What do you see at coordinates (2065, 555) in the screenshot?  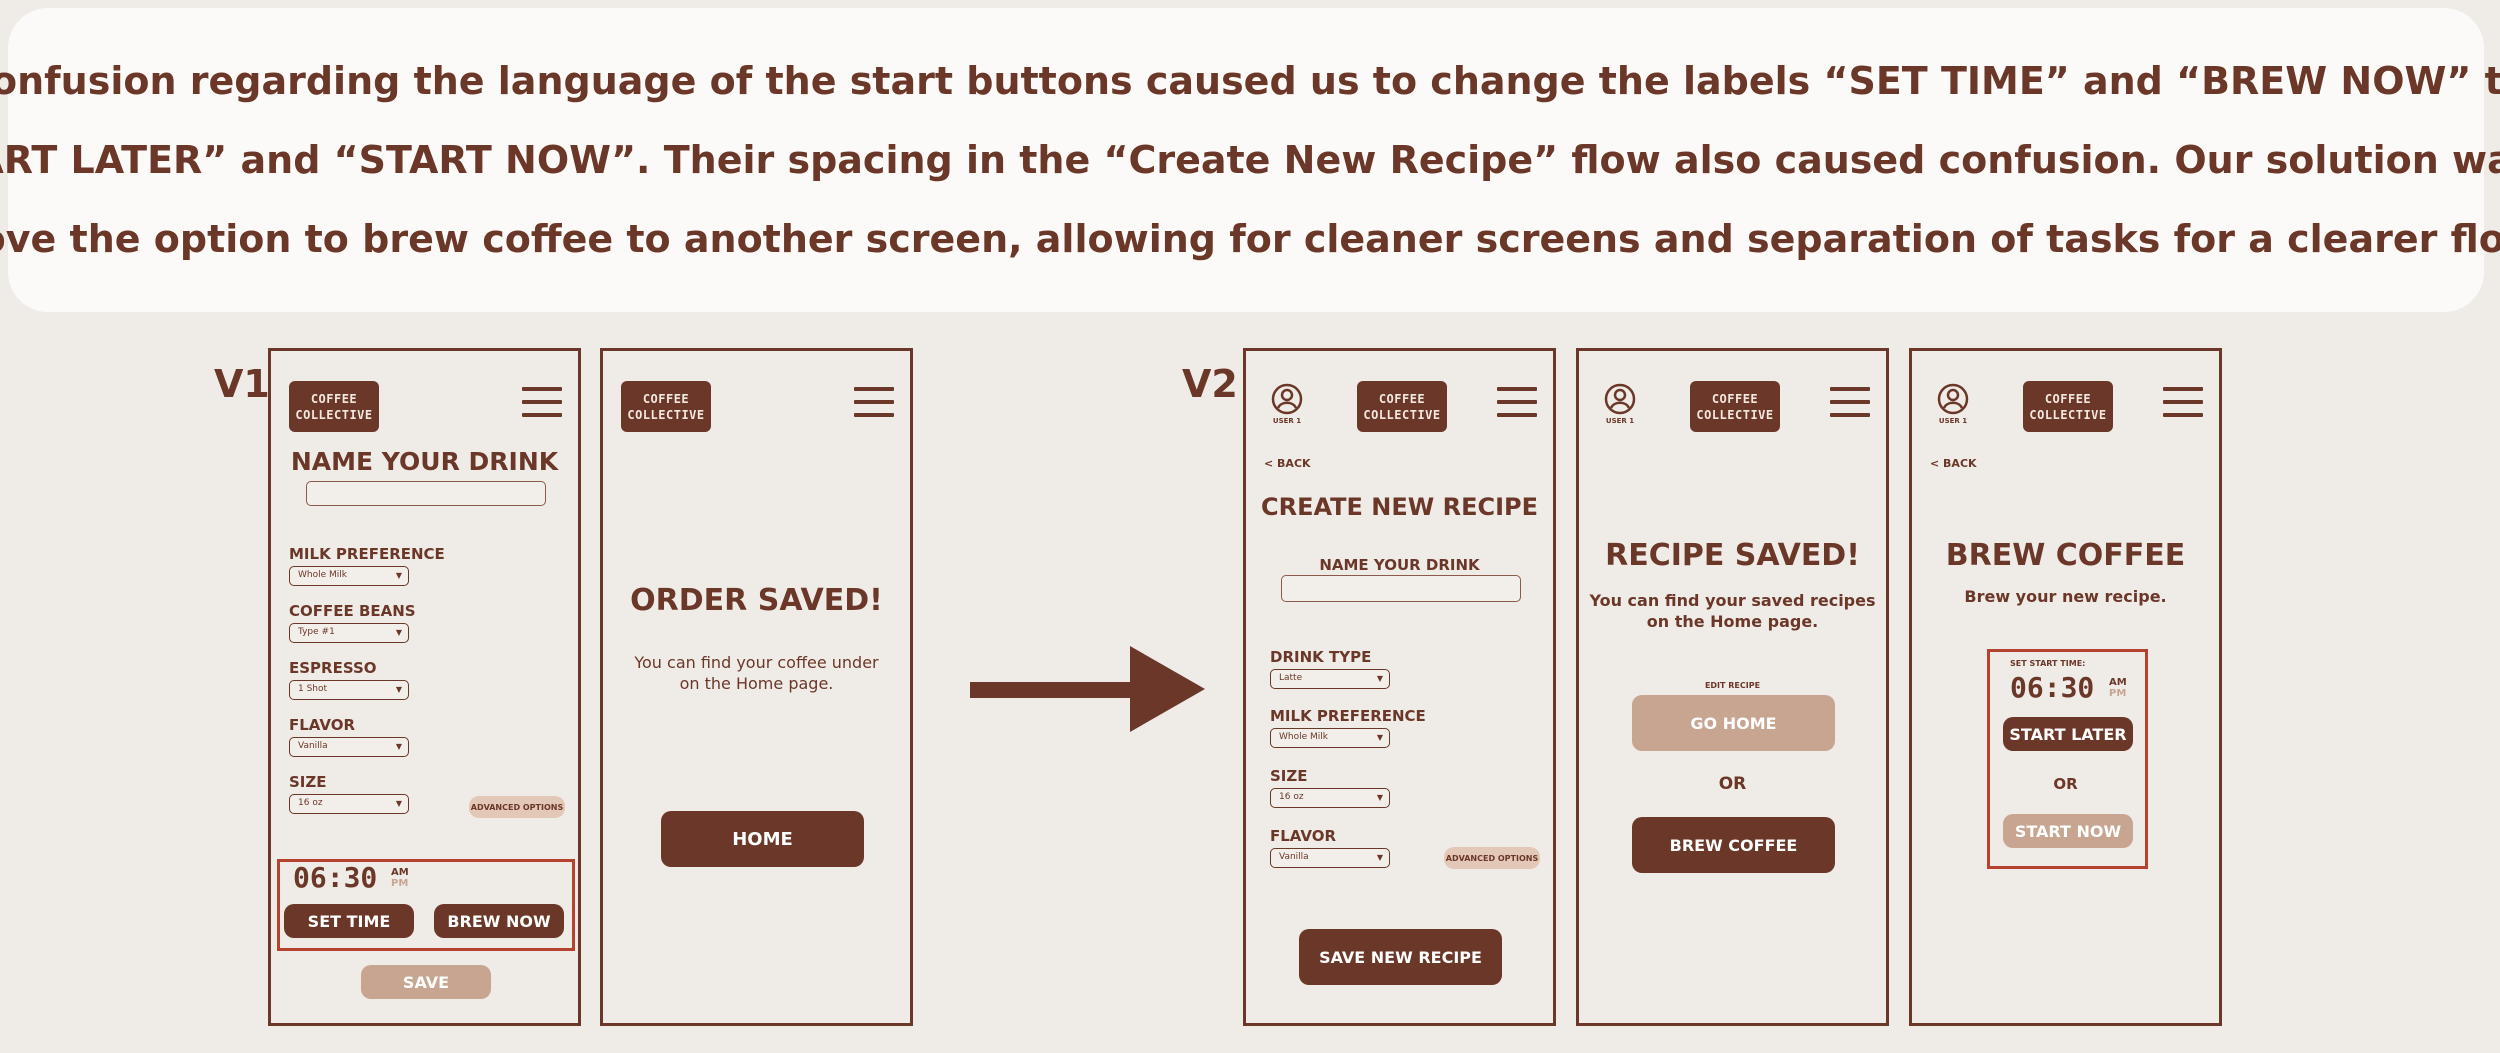 I see `brew-coffee-title: BREW COFFEE` at bounding box center [2065, 555].